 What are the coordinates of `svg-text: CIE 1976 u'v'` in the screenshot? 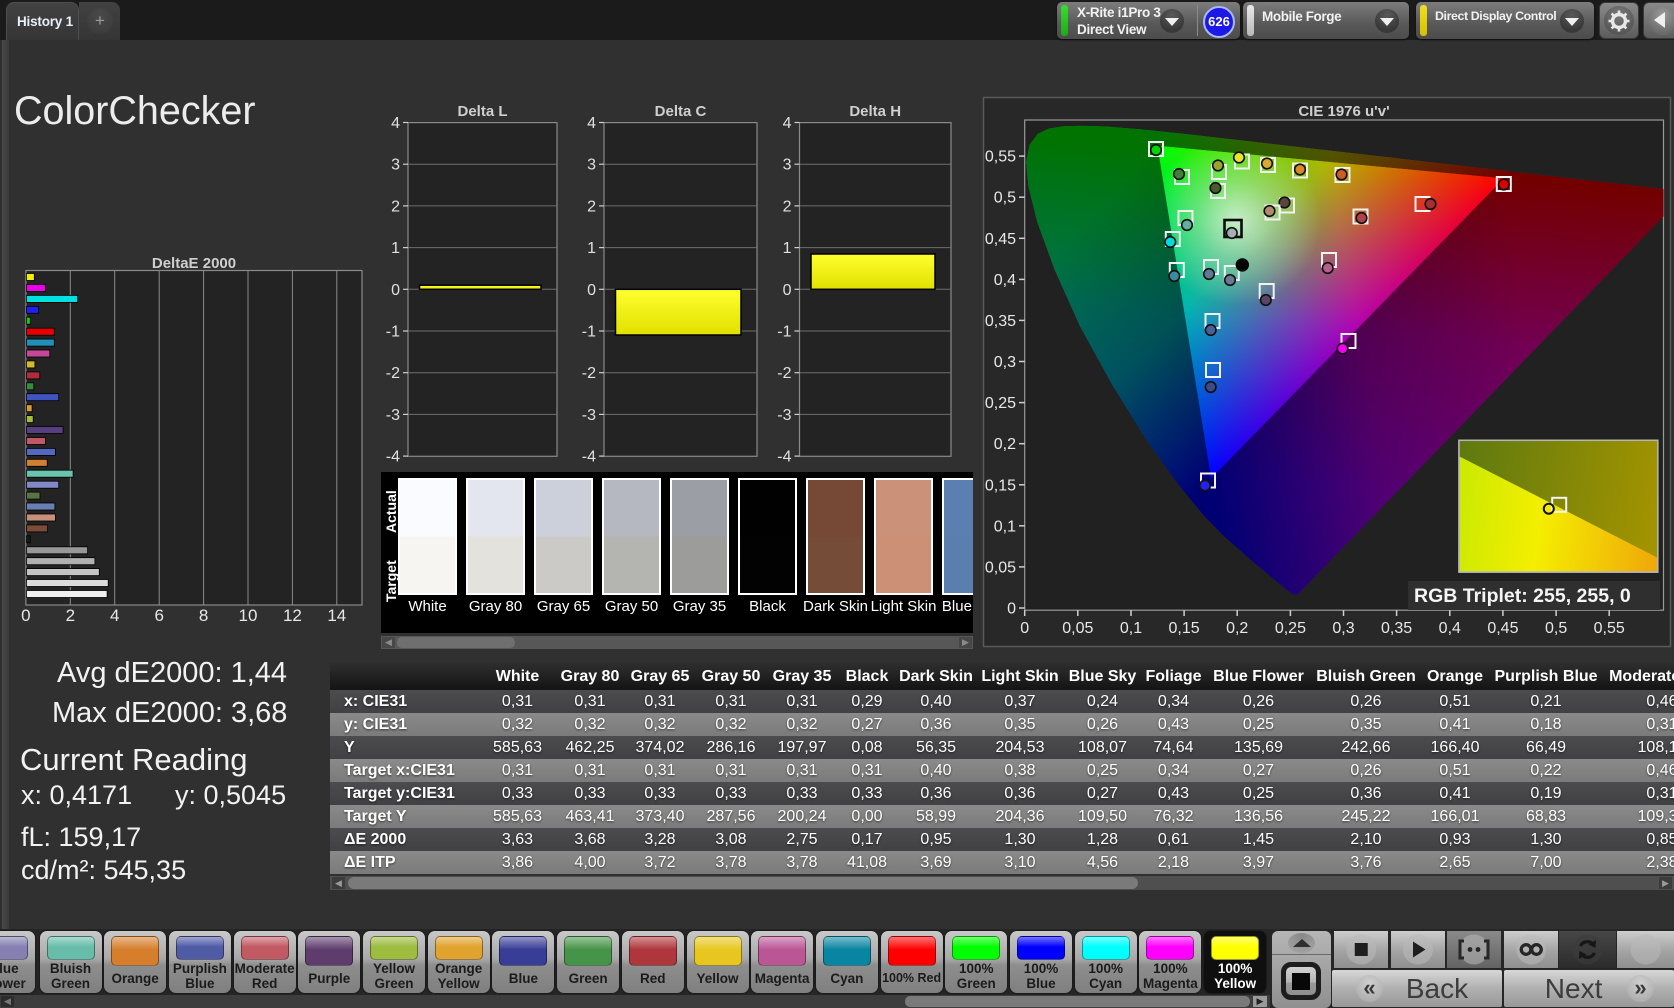 It's located at (1343, 111).